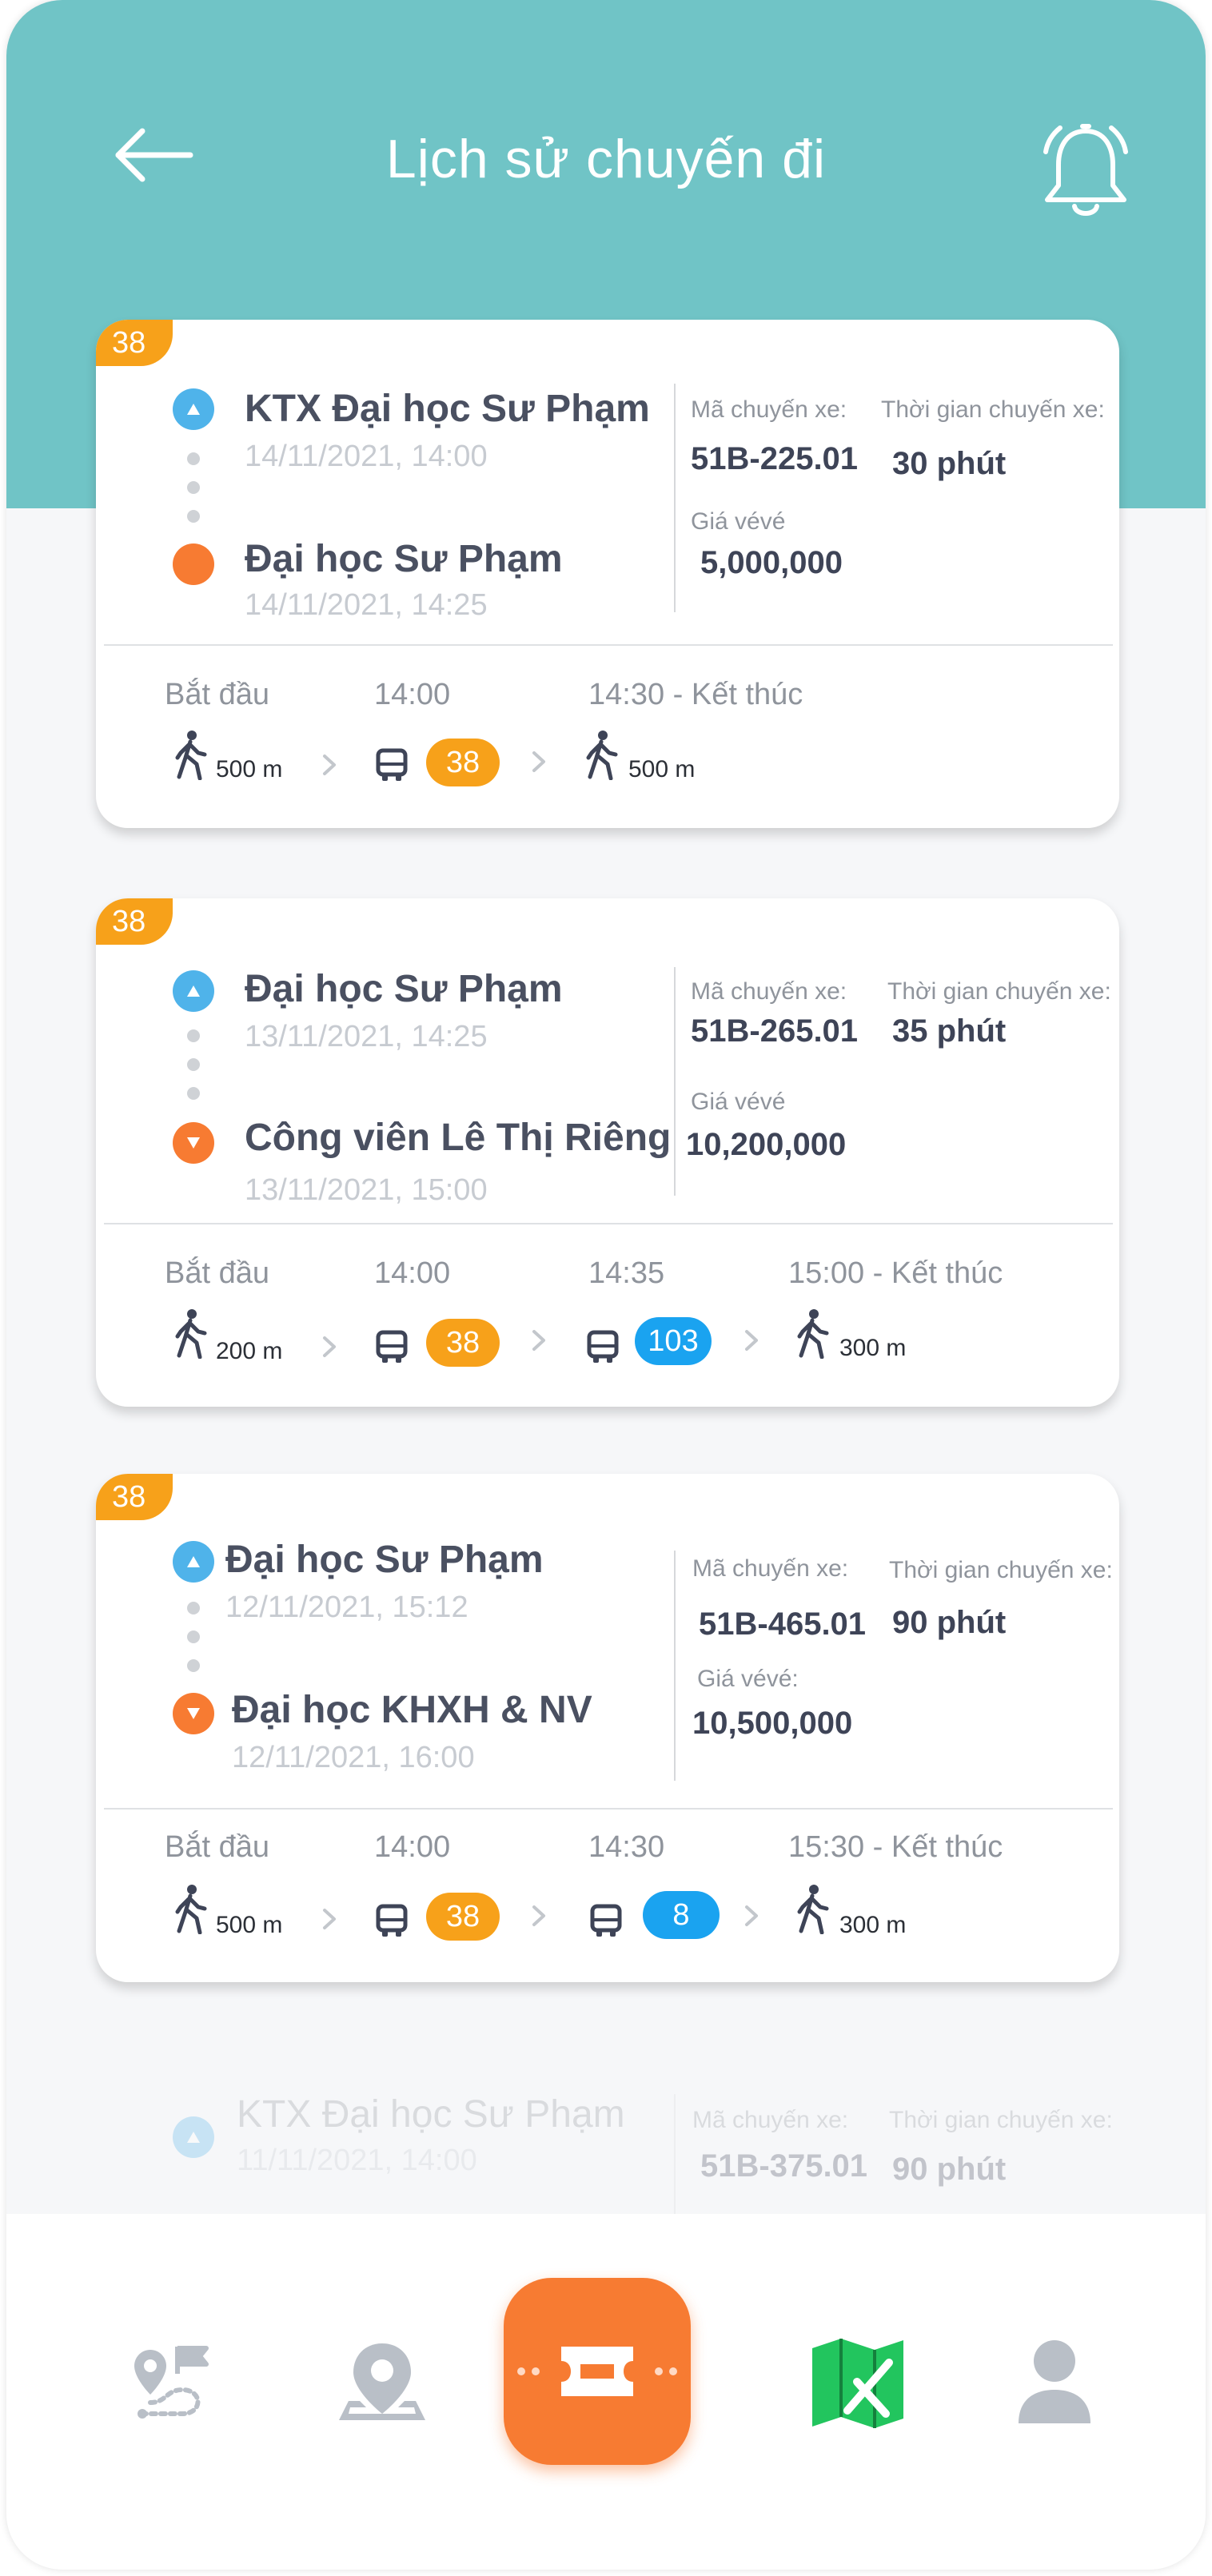 The width and height of the screenshot is (1212, 2576). I want to click on trip-code: 51B-225.01, so click(775, 458).